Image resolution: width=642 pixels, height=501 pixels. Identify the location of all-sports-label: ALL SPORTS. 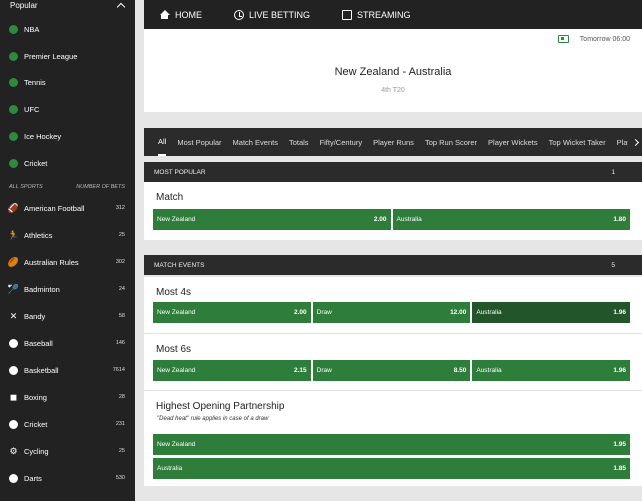
(26, 186).